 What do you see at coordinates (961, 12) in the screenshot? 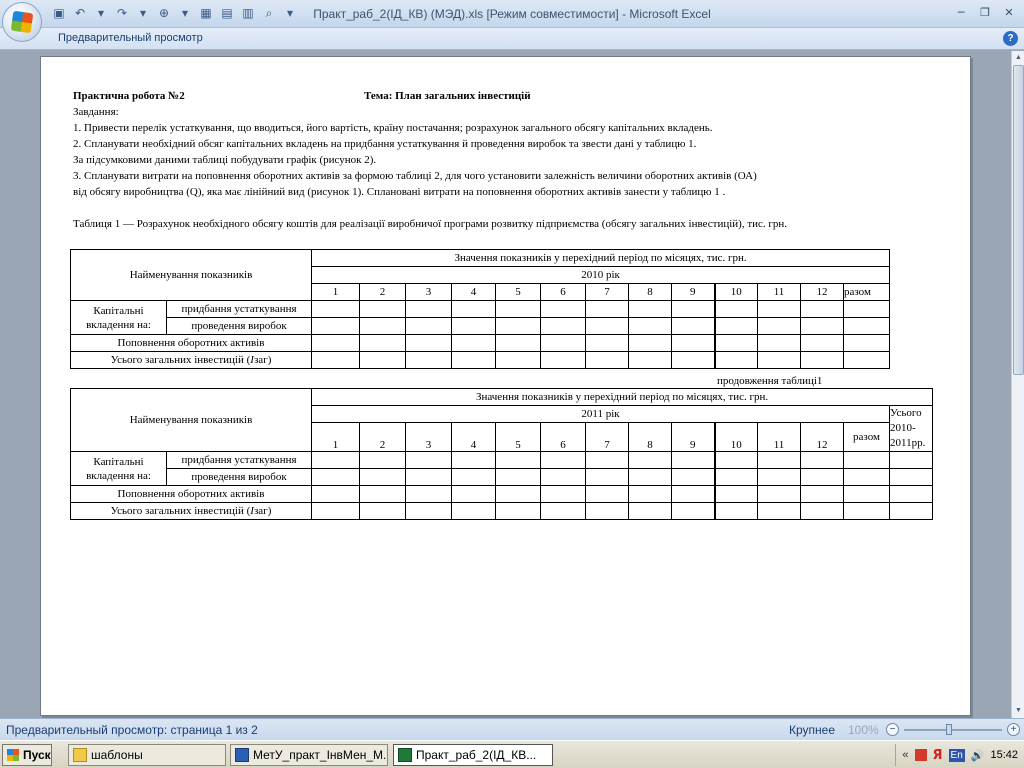
I see `minimize-button: ─` at bounding box center [961, 12].